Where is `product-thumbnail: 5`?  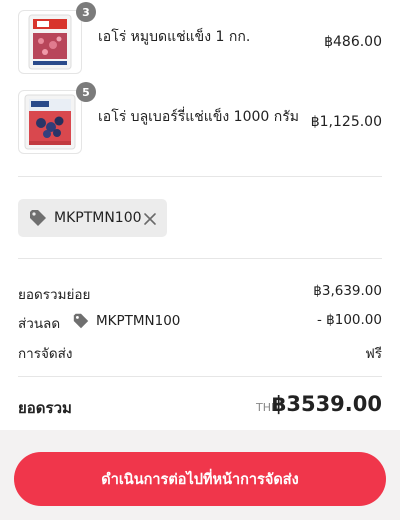 product-thumbnail: 5 is located at coordinates (57, 118).